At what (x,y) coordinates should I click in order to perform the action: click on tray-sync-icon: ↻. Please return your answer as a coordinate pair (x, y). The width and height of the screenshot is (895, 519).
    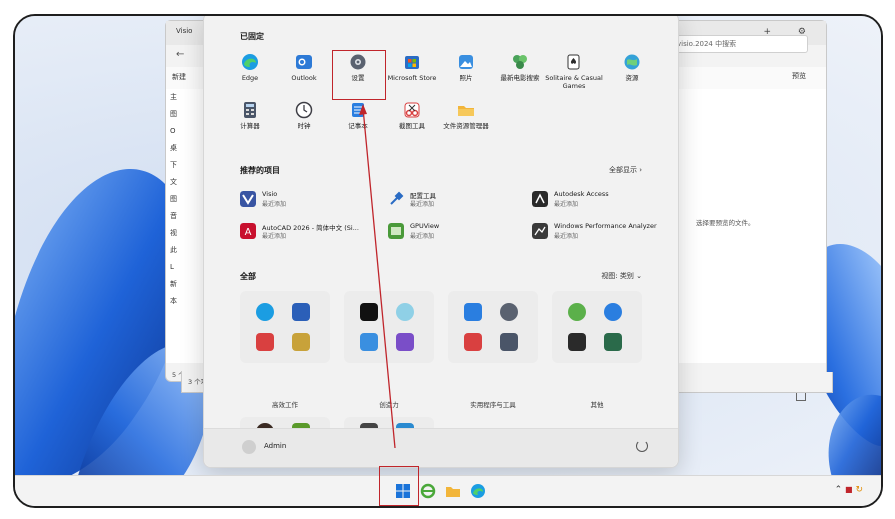
    Looking at the image, I should click on (859, 490).